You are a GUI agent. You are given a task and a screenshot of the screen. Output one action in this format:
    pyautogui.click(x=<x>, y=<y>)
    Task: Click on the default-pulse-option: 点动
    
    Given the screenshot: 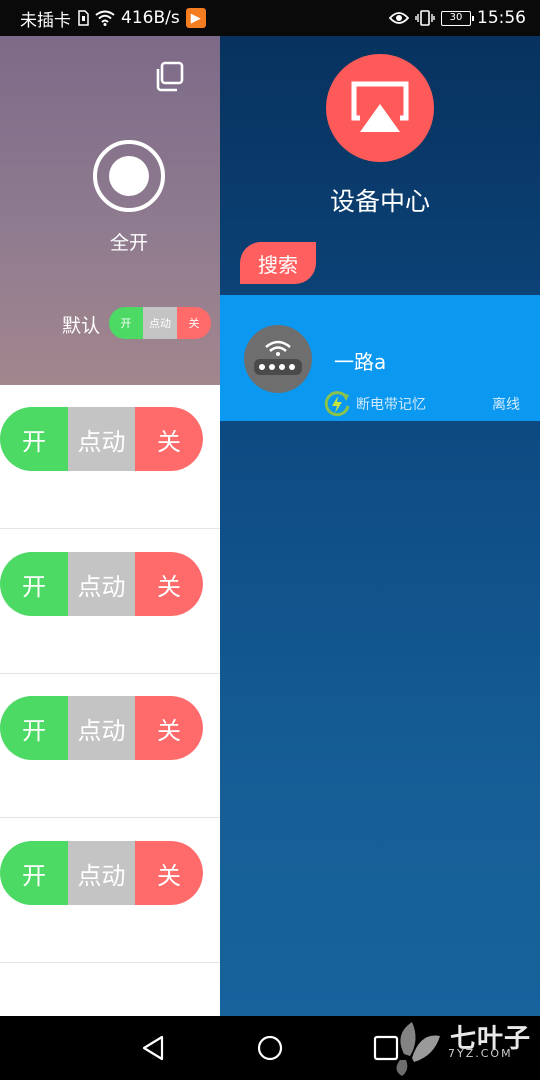 What is the action you would take?
    pyautogui.click(x=160, y=323)
    